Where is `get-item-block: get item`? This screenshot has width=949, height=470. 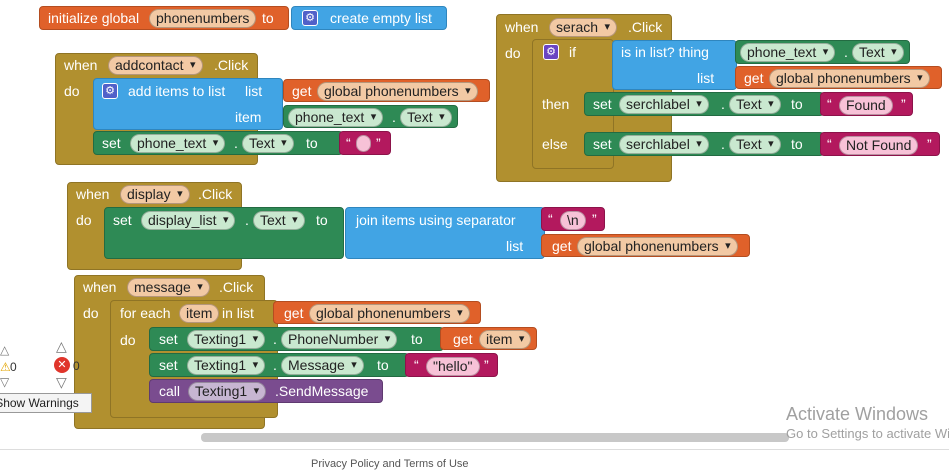
get-item-block: get item is located at coordinates (488, 338).